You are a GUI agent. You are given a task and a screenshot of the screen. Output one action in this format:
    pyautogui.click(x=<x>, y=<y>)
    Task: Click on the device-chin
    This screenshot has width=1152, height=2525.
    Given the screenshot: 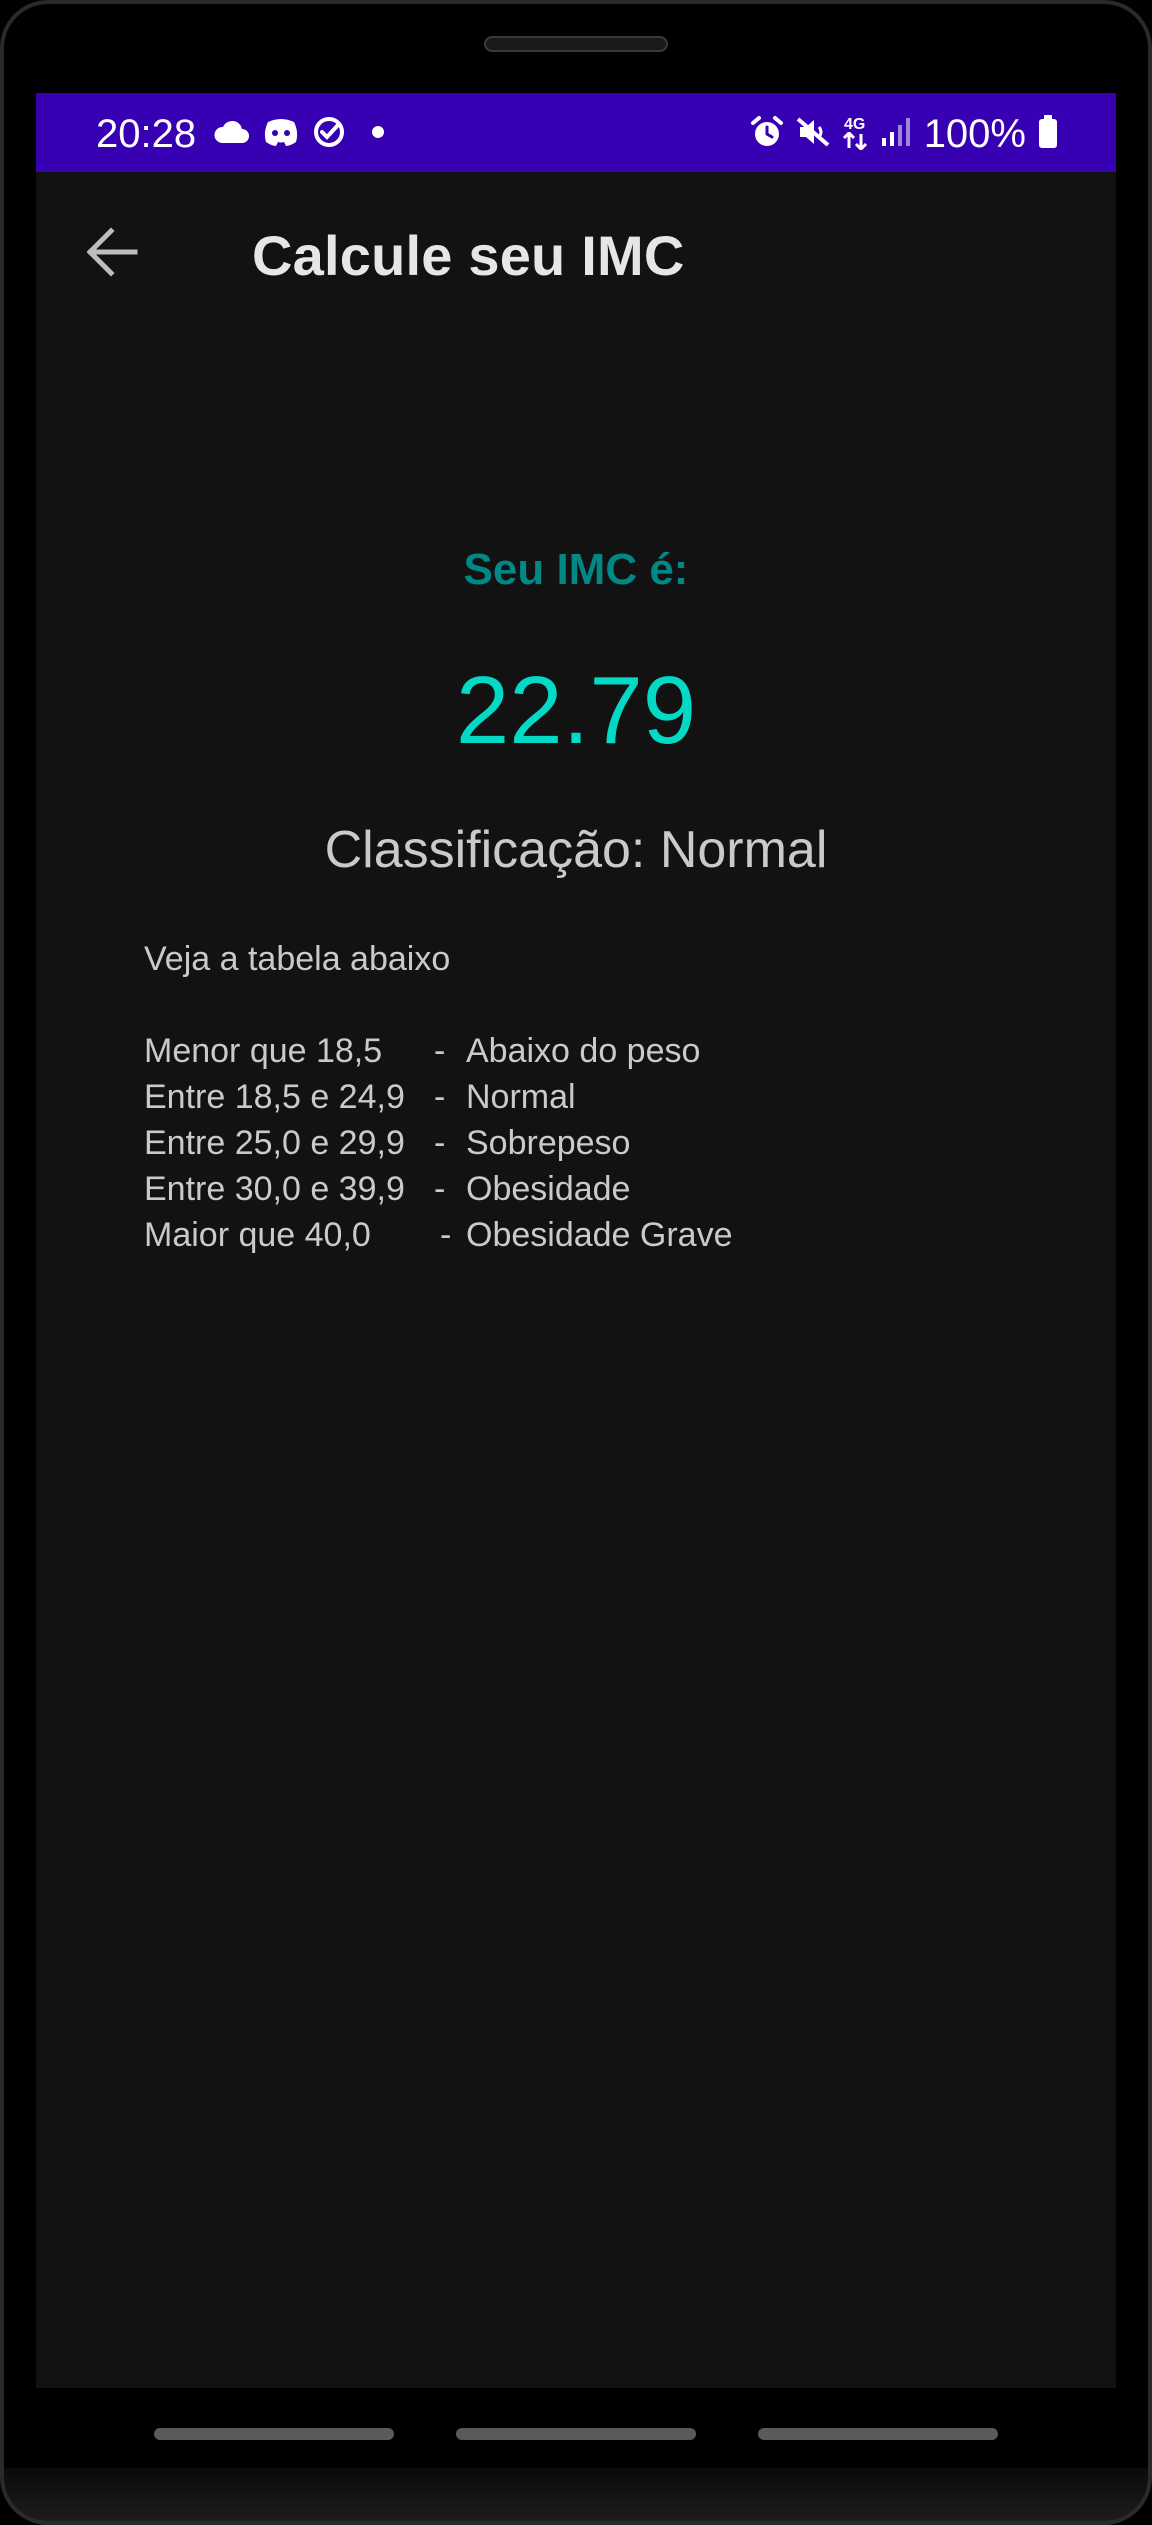 What is the action you would take?
    pyautogui.click(x=576, y=2496)
    